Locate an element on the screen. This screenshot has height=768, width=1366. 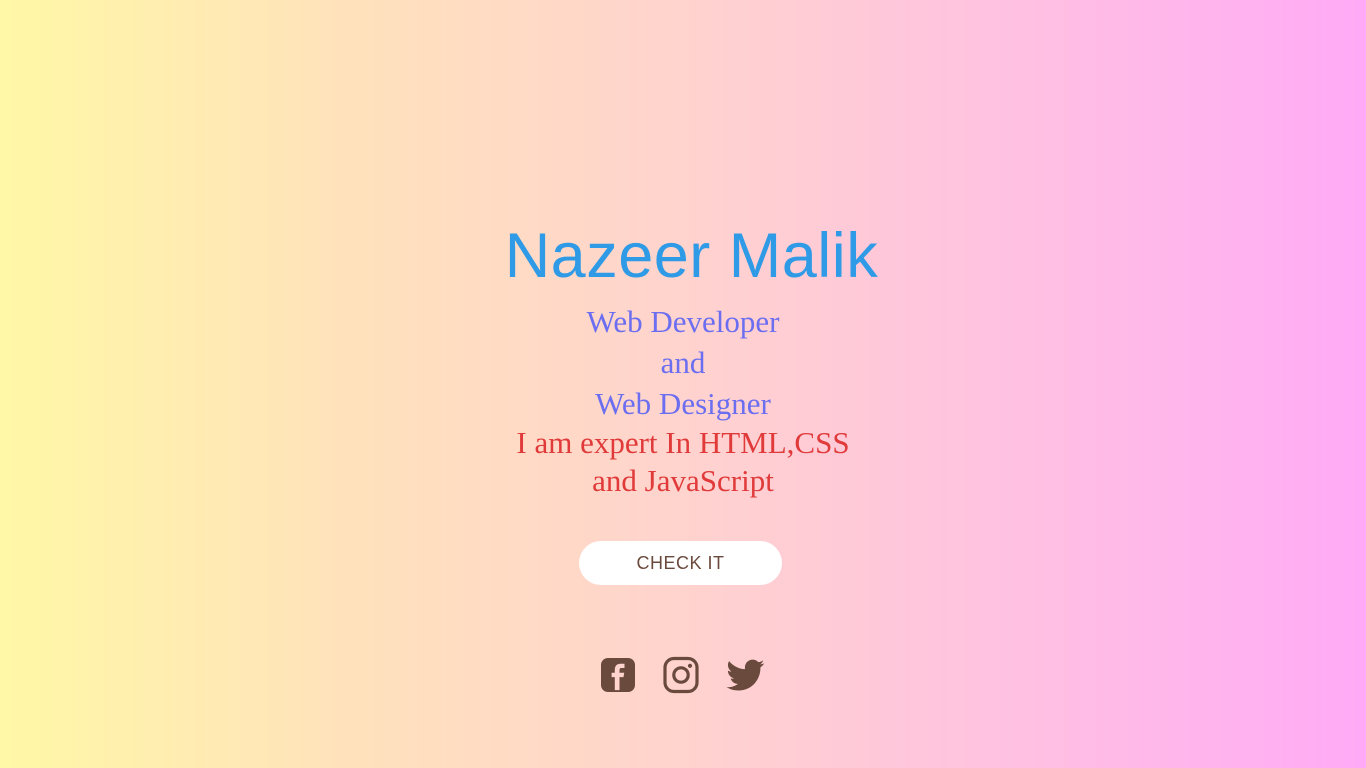
instagram-icon is located at coordinates (681, 675).